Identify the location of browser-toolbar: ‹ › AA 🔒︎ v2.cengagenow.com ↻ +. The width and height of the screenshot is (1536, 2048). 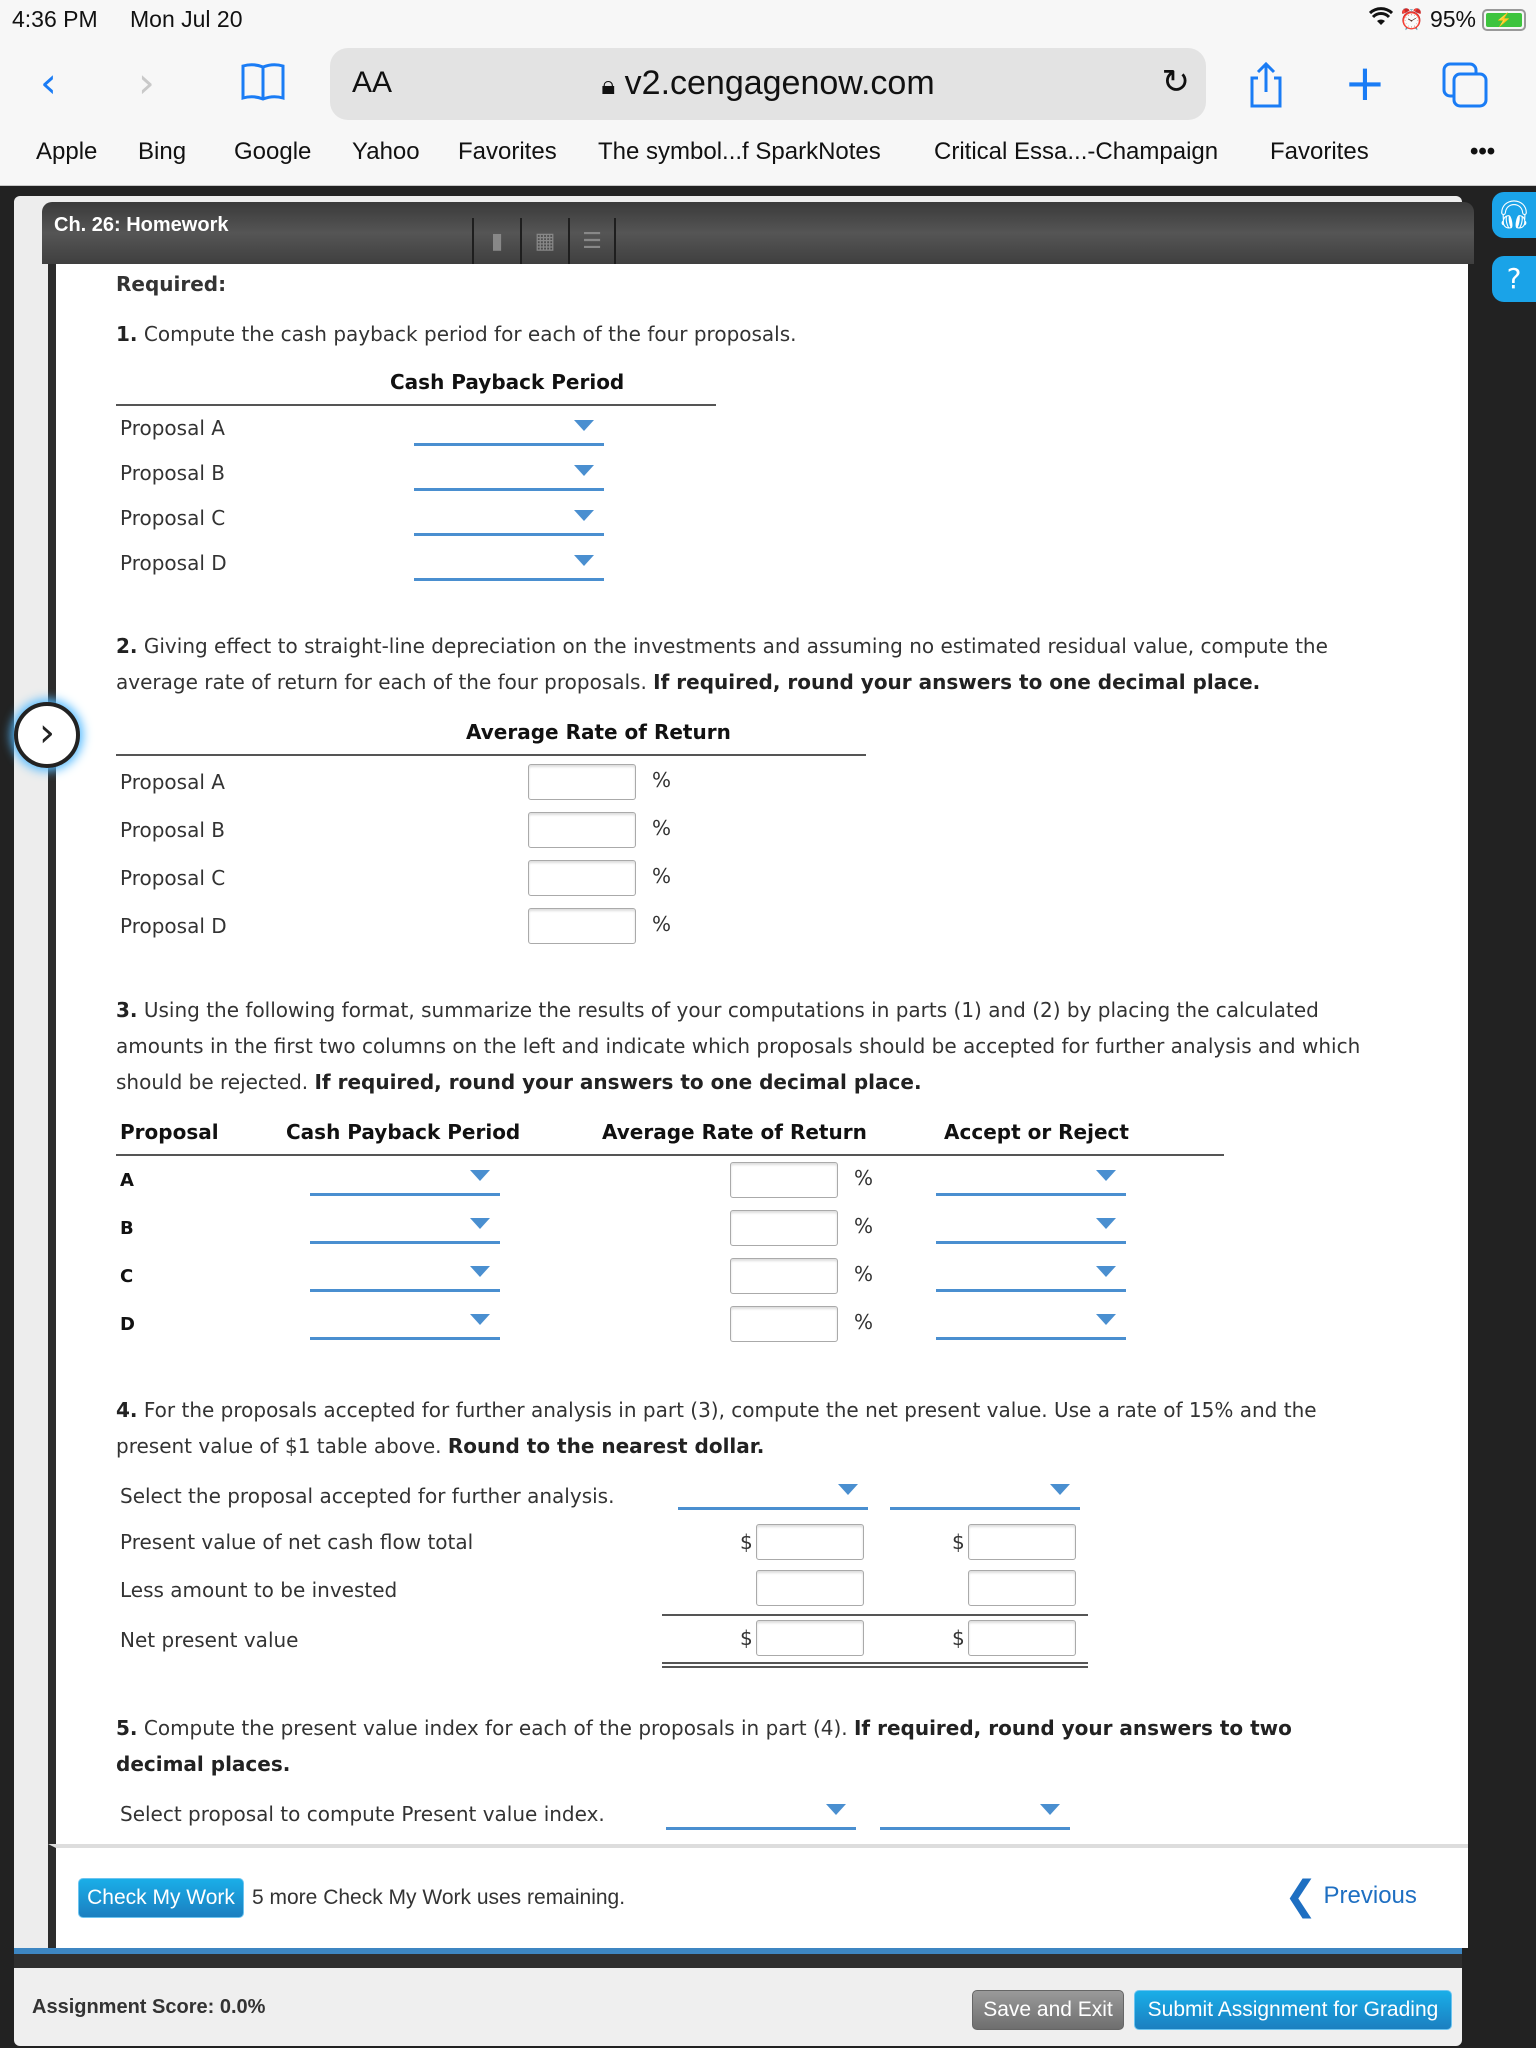
(768, 84).